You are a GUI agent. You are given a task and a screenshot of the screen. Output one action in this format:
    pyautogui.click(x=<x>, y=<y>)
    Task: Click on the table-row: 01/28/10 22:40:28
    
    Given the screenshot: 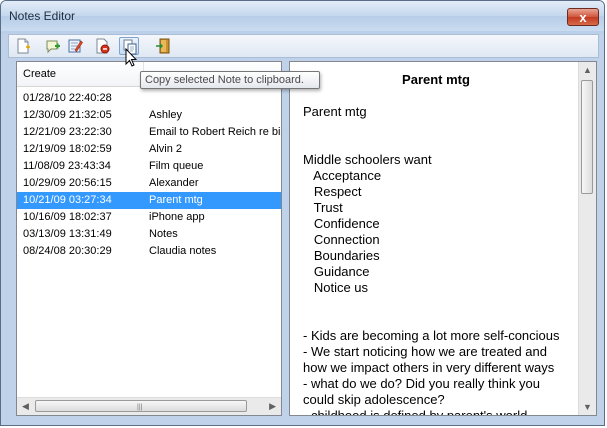 What is the action you would take?
    pyautogui.click(x=149, y=98)
    